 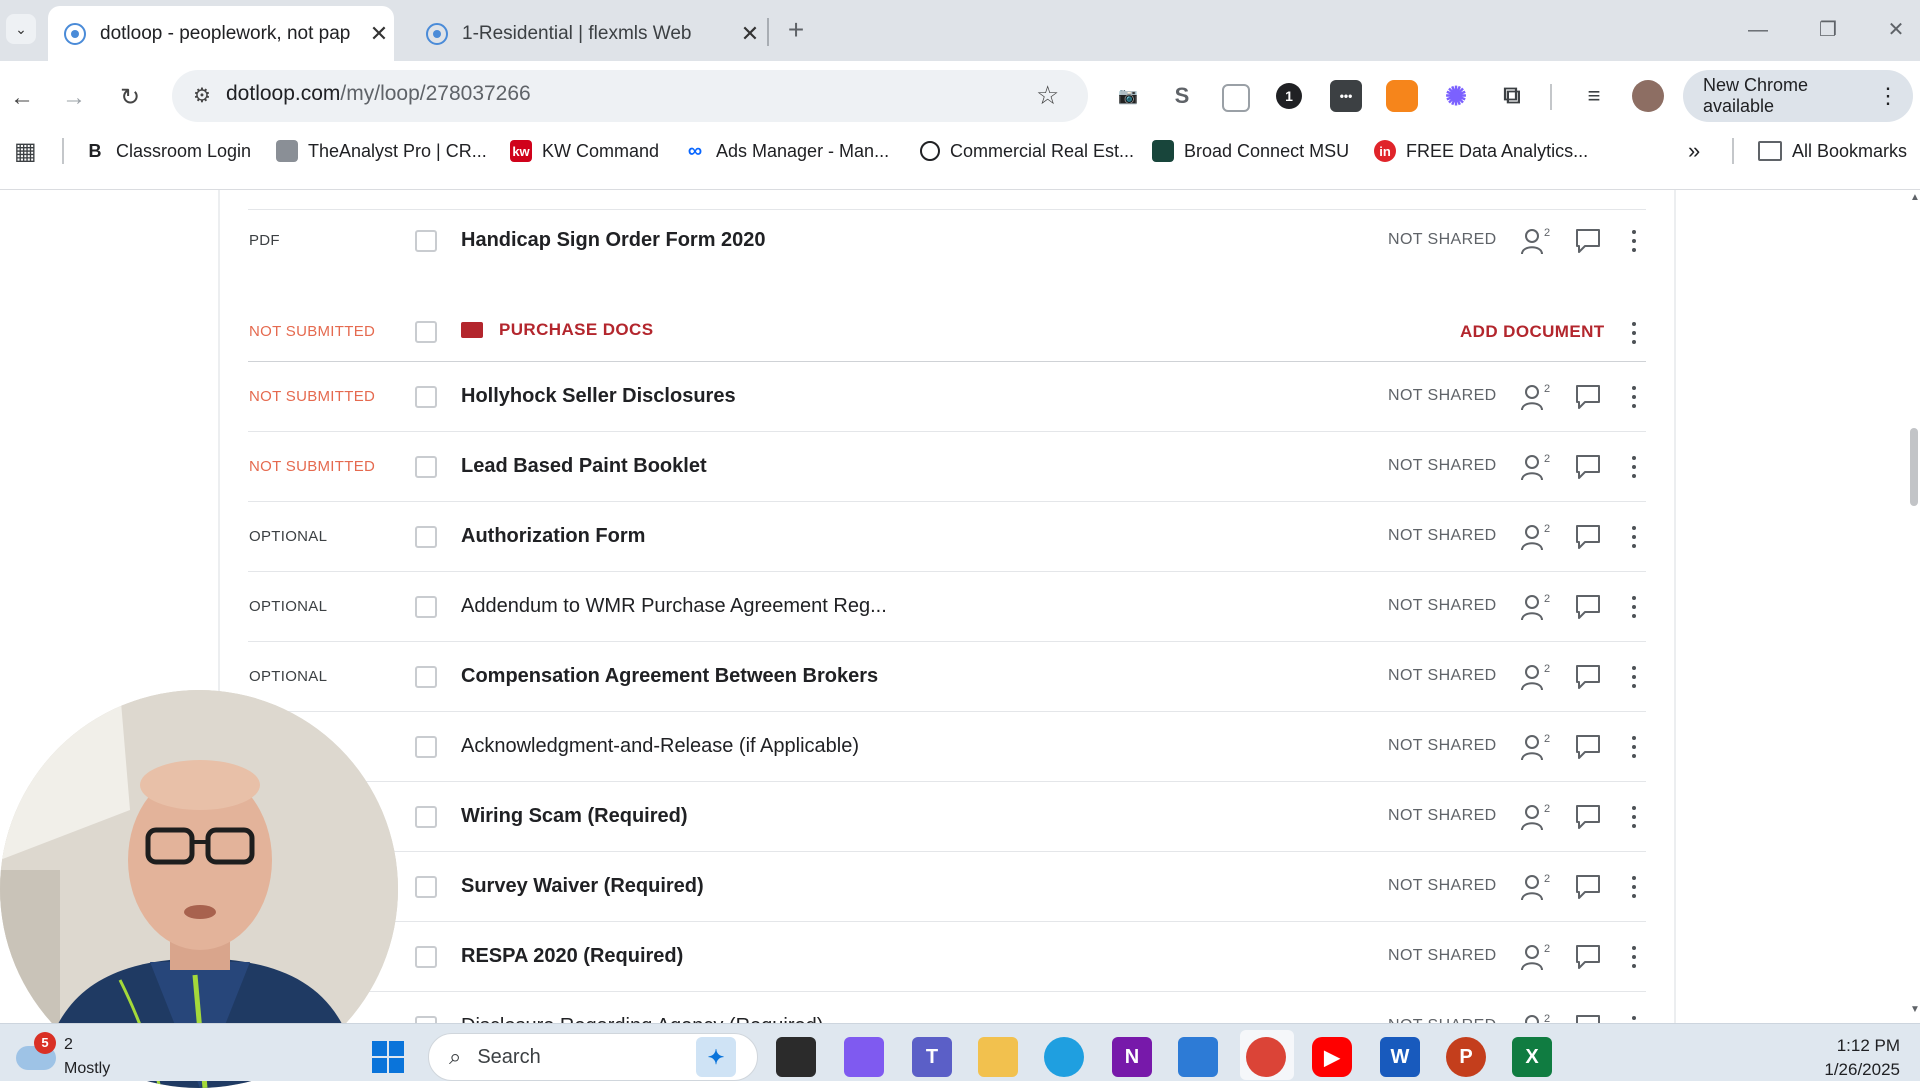 What do you see at coordinates (426, 332) in the screenshot?
I see `folder-checkbox` at bounding box center [426, 332].